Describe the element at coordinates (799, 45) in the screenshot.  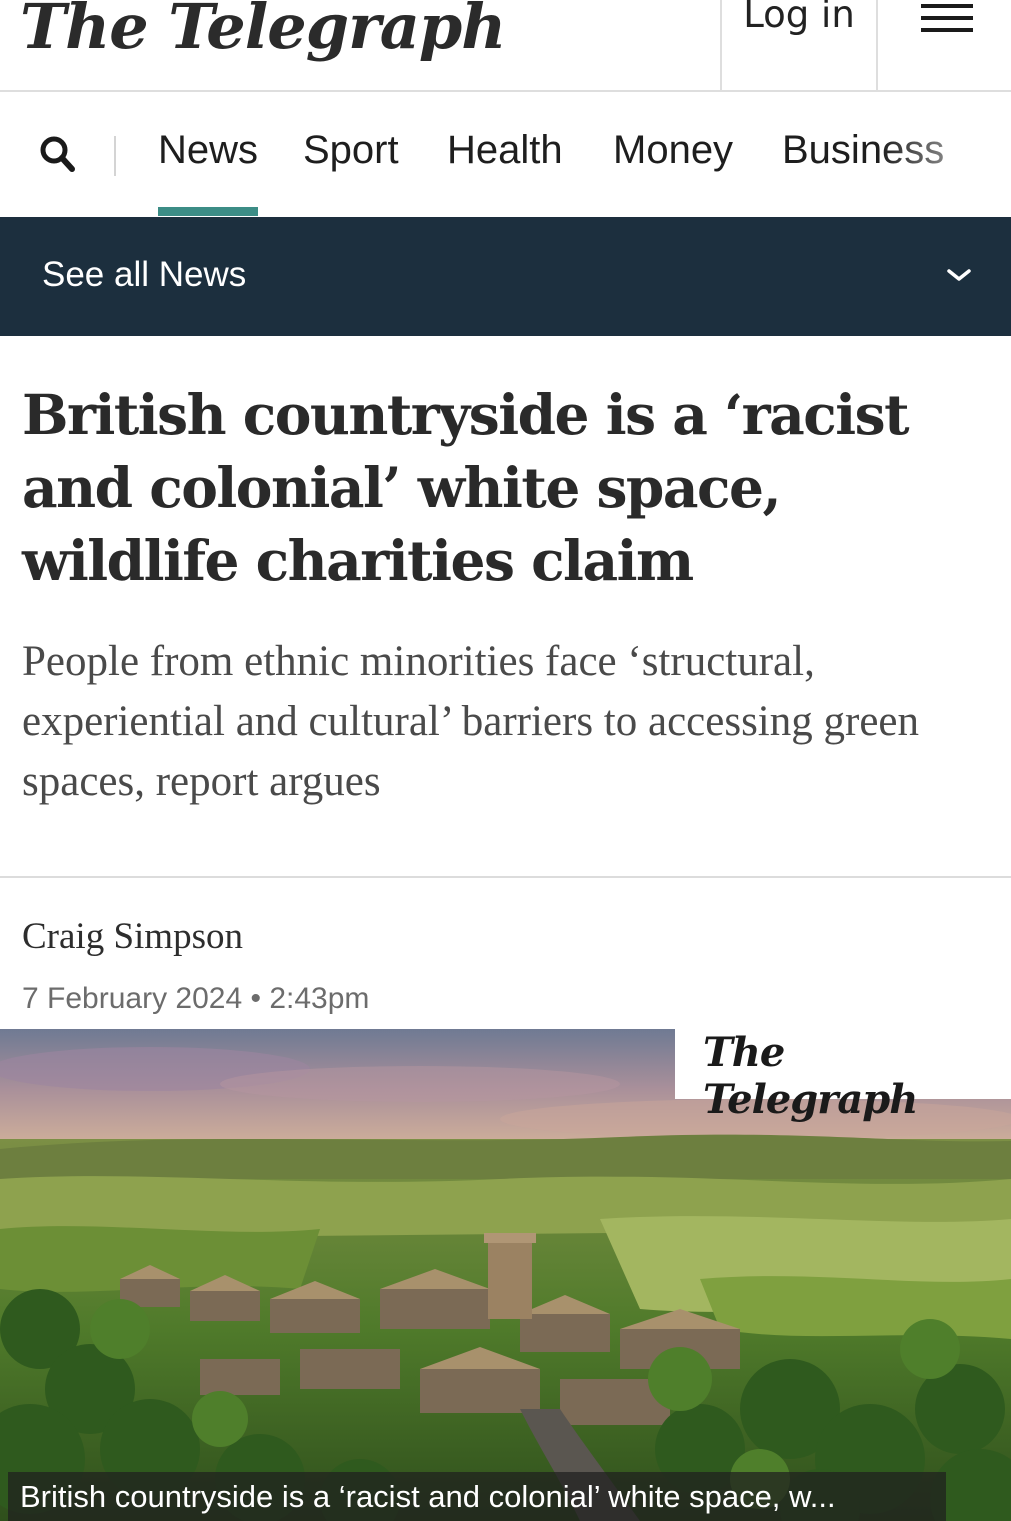
I see `login-button: Log in` at that location.